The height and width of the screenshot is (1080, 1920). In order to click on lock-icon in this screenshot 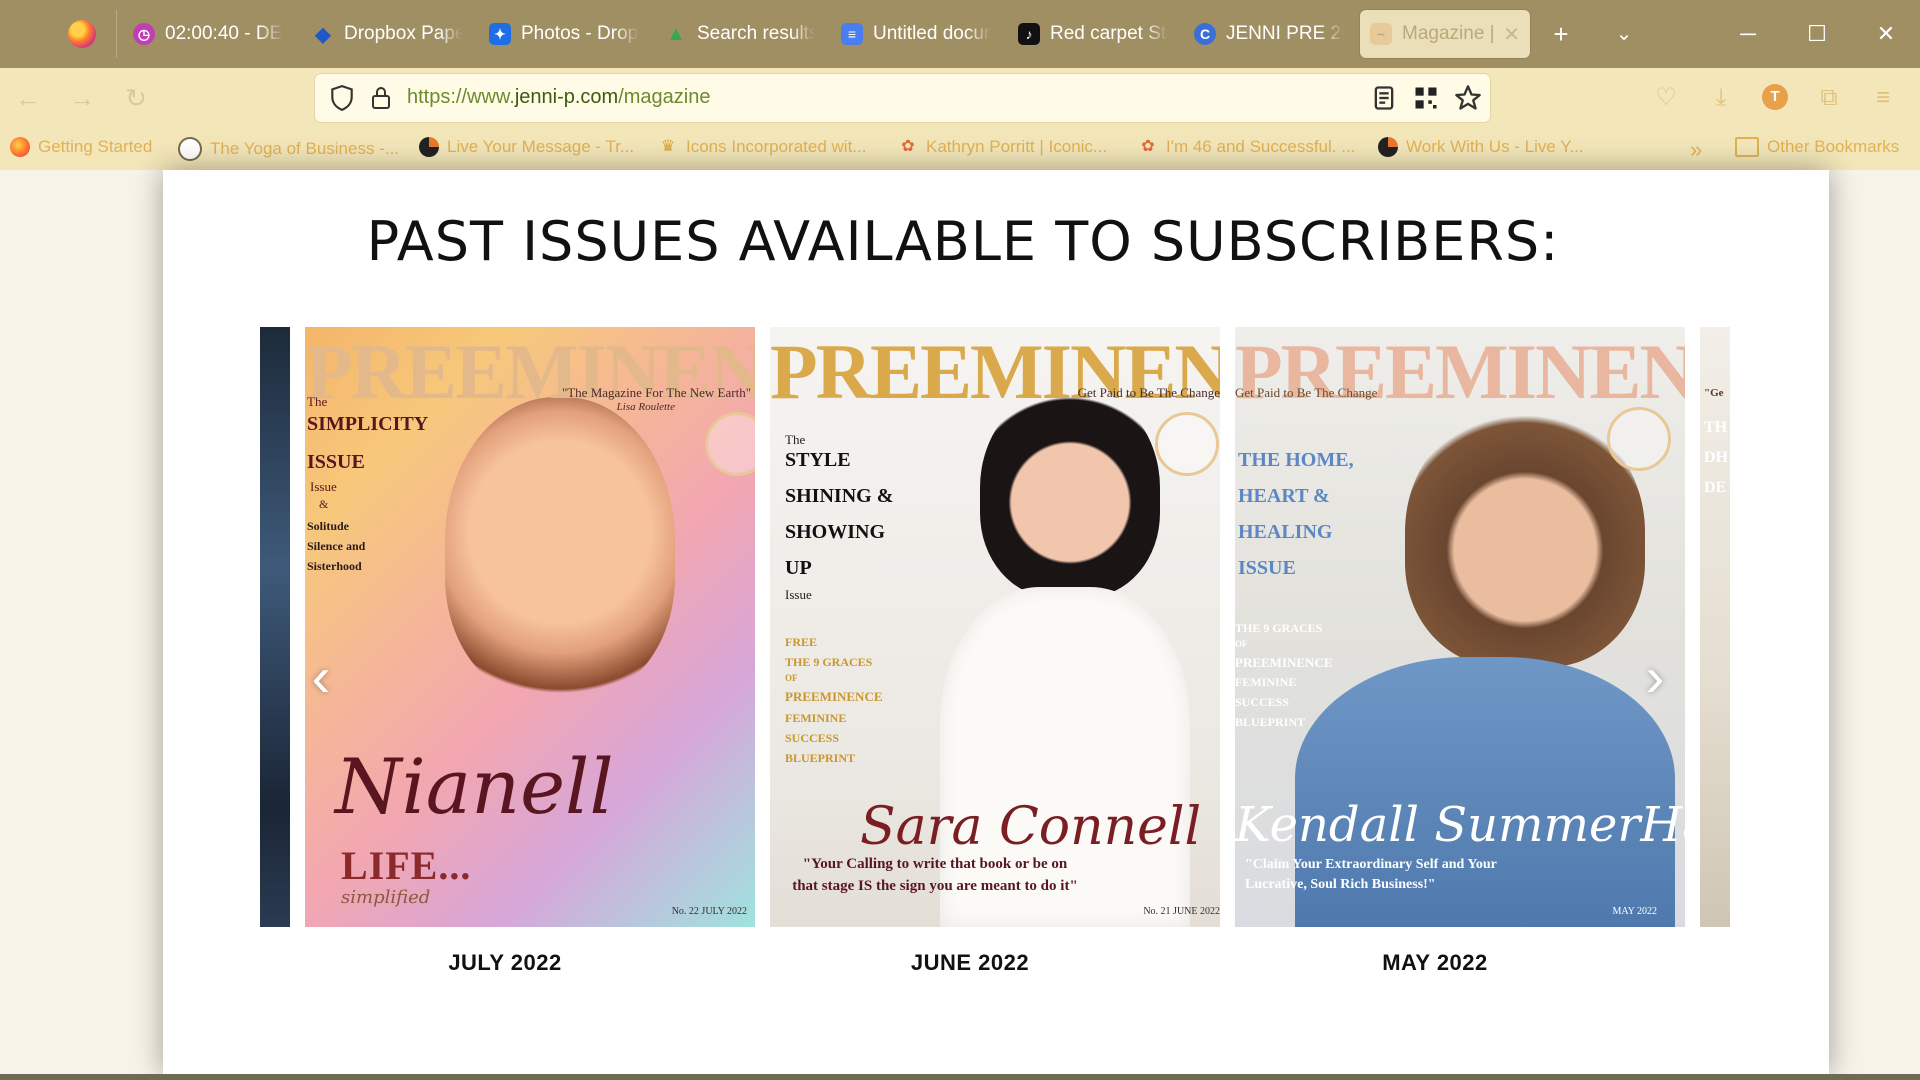, I will do `click(381, 98)`.